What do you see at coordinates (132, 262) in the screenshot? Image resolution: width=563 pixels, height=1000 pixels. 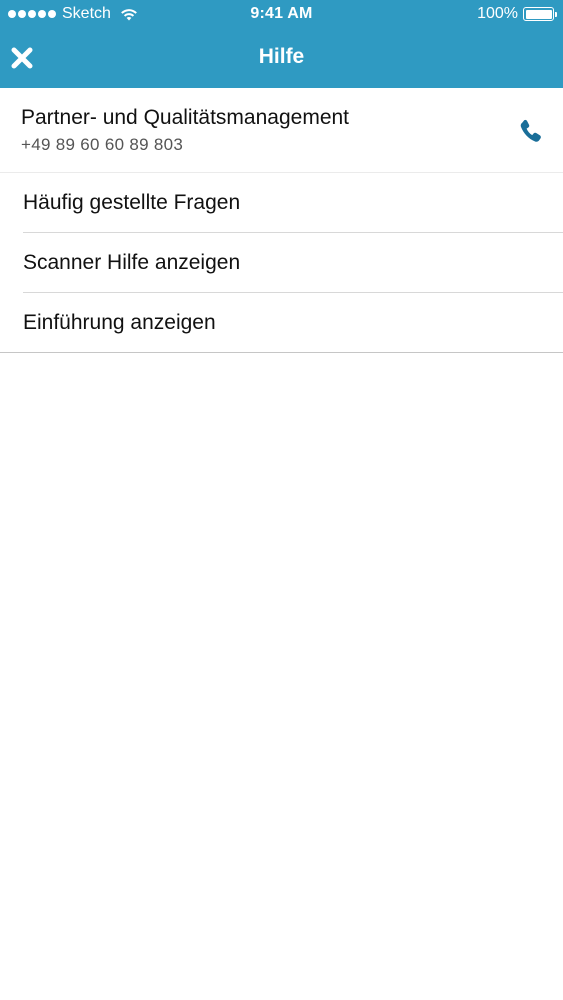 I see `list-item-label: Scanner Hilfe anzeigen` at bounding box center [132, 262].